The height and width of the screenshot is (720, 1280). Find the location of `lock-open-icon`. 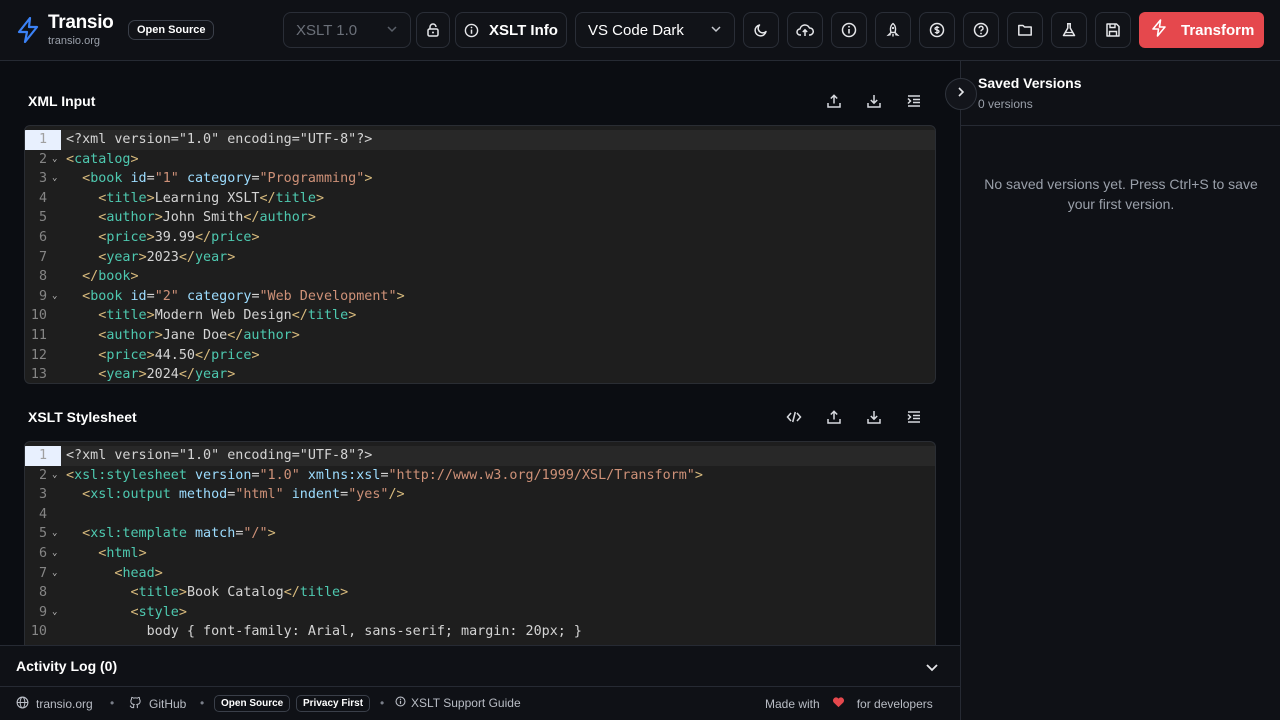

lock-open-icon is located at coordinates (433, 30).